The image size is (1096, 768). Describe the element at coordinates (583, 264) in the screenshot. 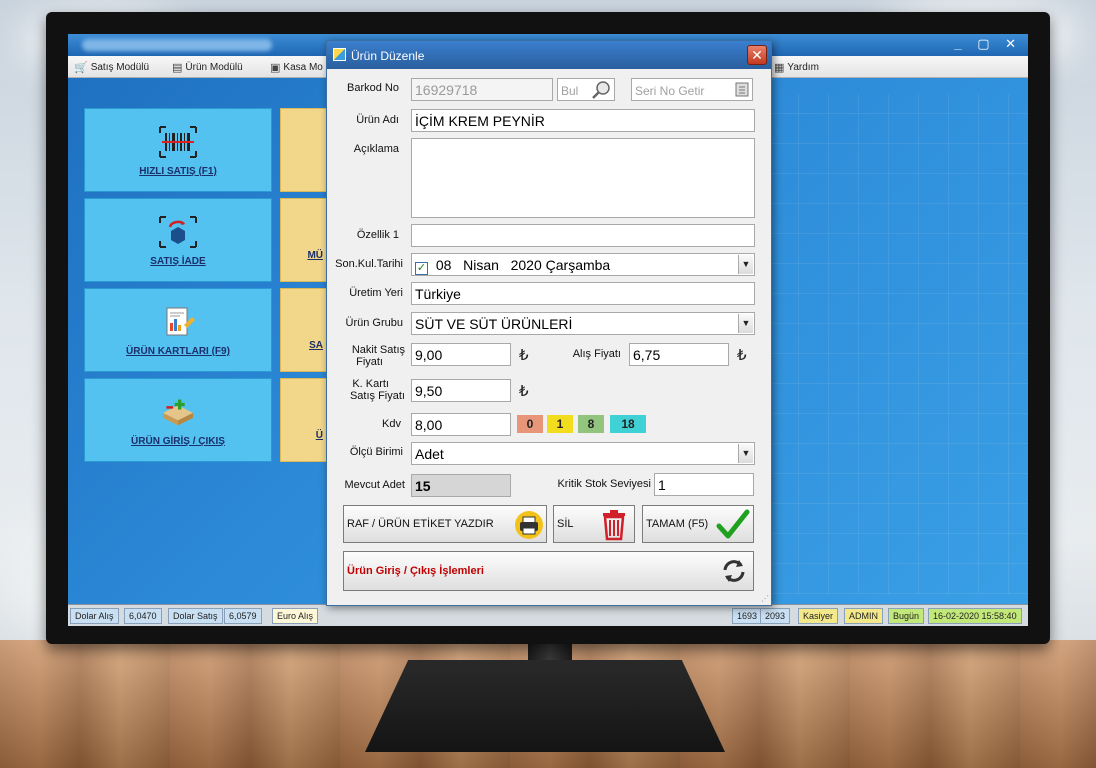

I see `skt-datepicker: ✓ 08 Nisan 2020 Çarşamba ▼` at that location.